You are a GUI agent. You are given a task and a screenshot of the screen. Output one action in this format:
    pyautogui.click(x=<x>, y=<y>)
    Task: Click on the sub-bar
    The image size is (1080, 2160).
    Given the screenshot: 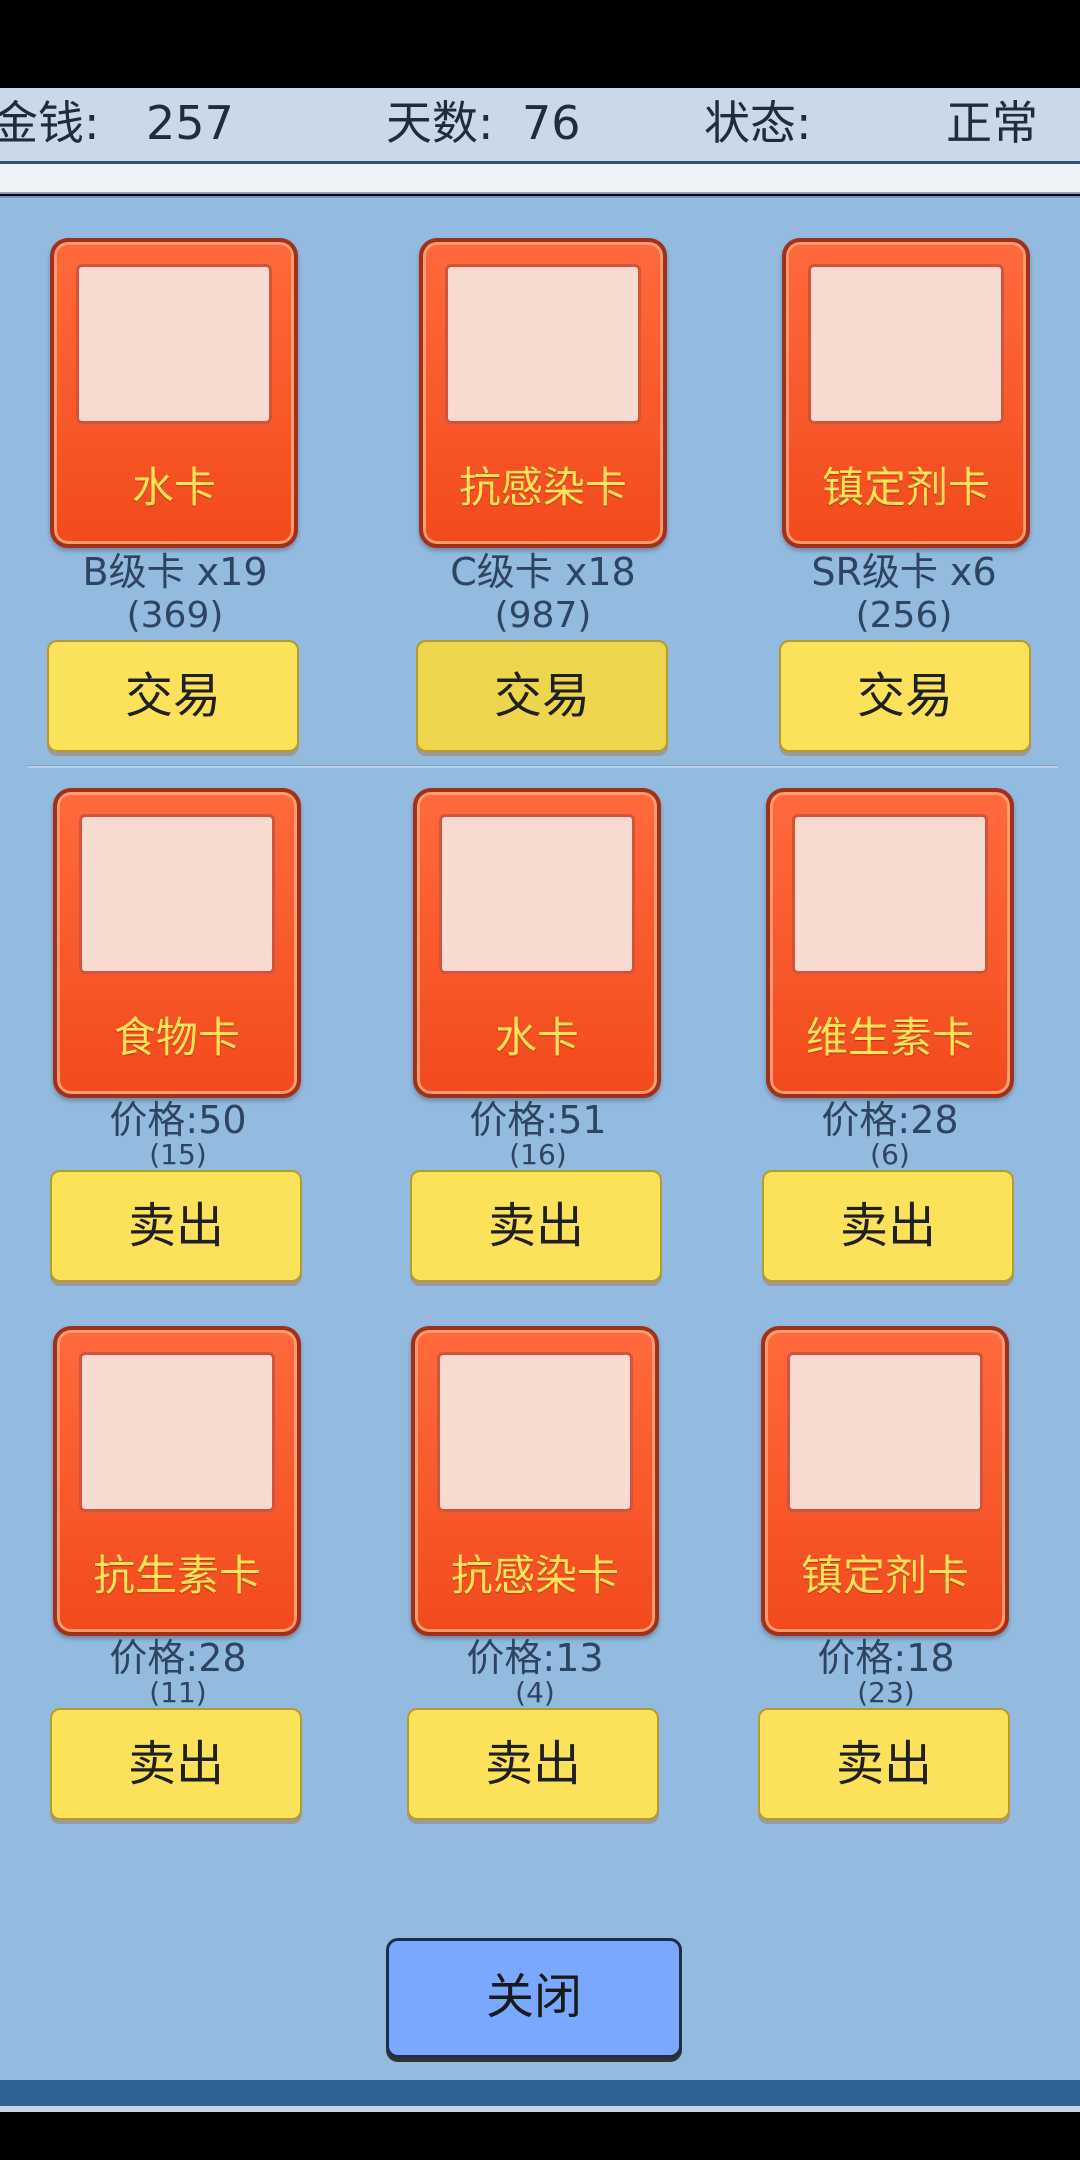 What is the action you would take?
    pyautogui.click(x=540, y=179)
    